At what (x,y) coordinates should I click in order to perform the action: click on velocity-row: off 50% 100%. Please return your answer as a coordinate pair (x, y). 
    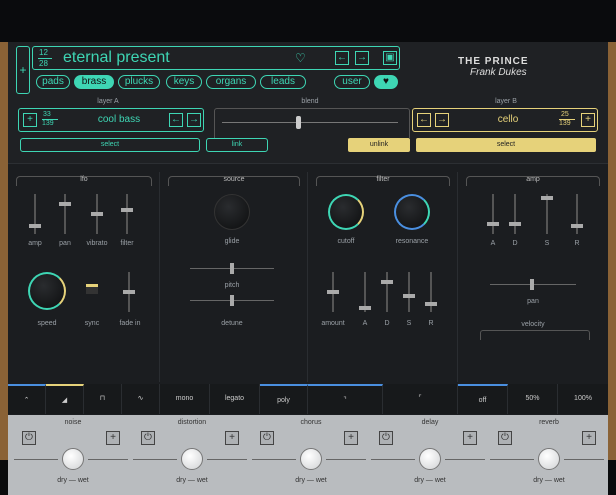
    Looking at the image, I should click on (533, 399).